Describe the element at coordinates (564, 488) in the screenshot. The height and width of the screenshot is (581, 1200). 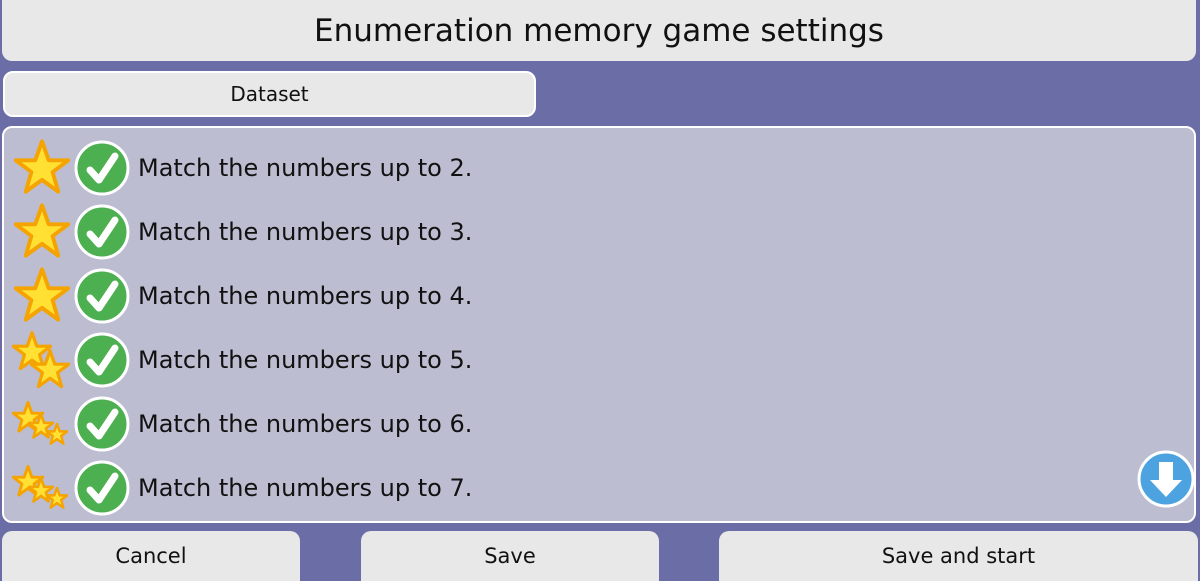
I see `dataset-item-7: Match the numbers up to 7.` at that location.